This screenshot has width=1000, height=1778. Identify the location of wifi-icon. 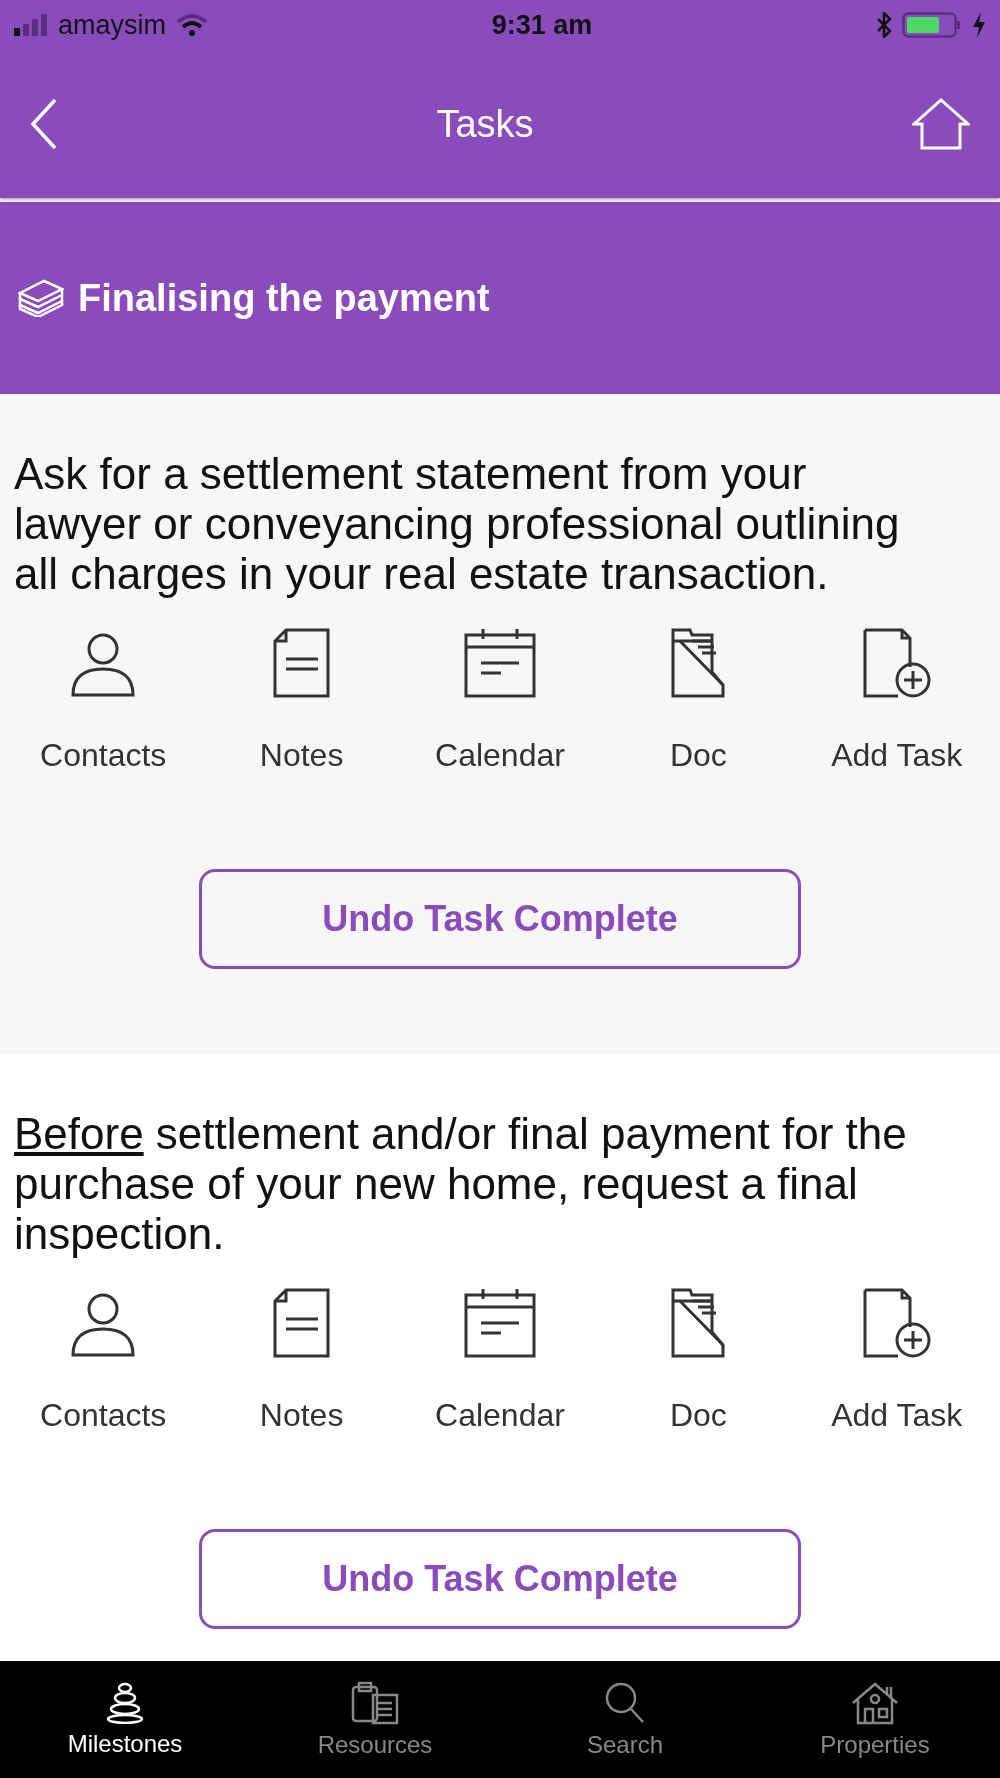
(192, 25).